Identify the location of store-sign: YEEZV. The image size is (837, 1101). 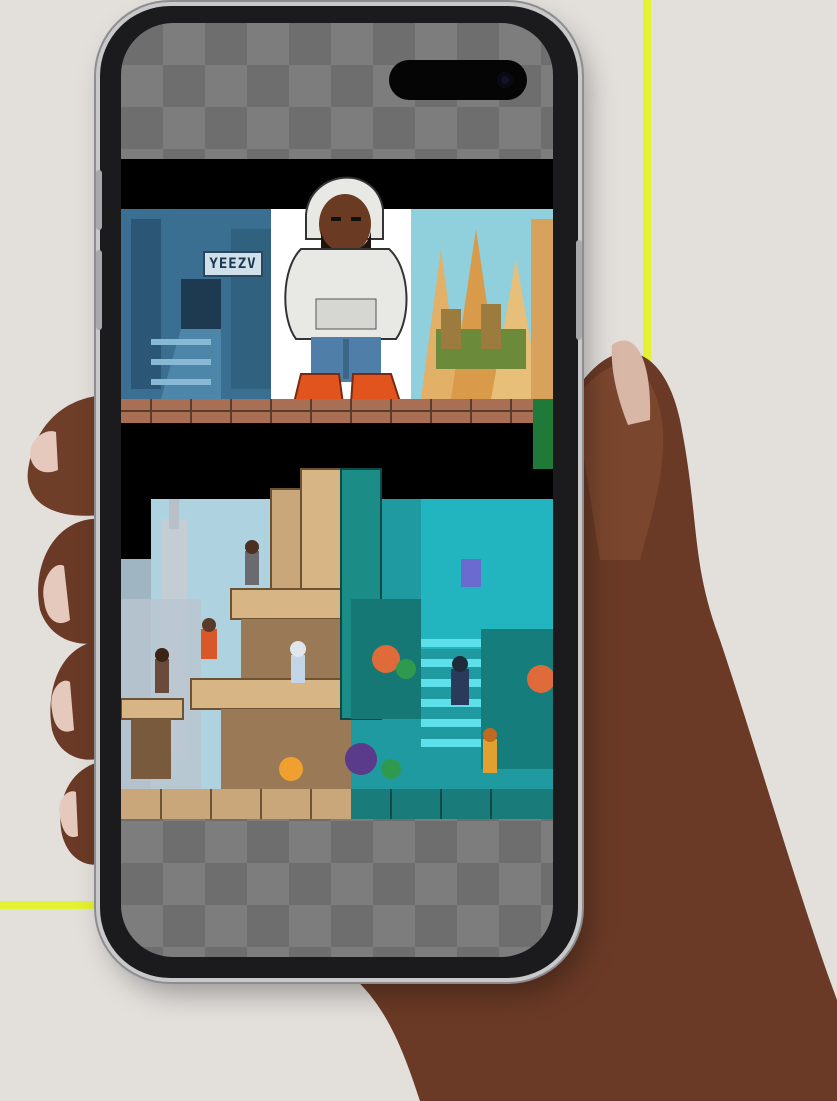
(233, 264).